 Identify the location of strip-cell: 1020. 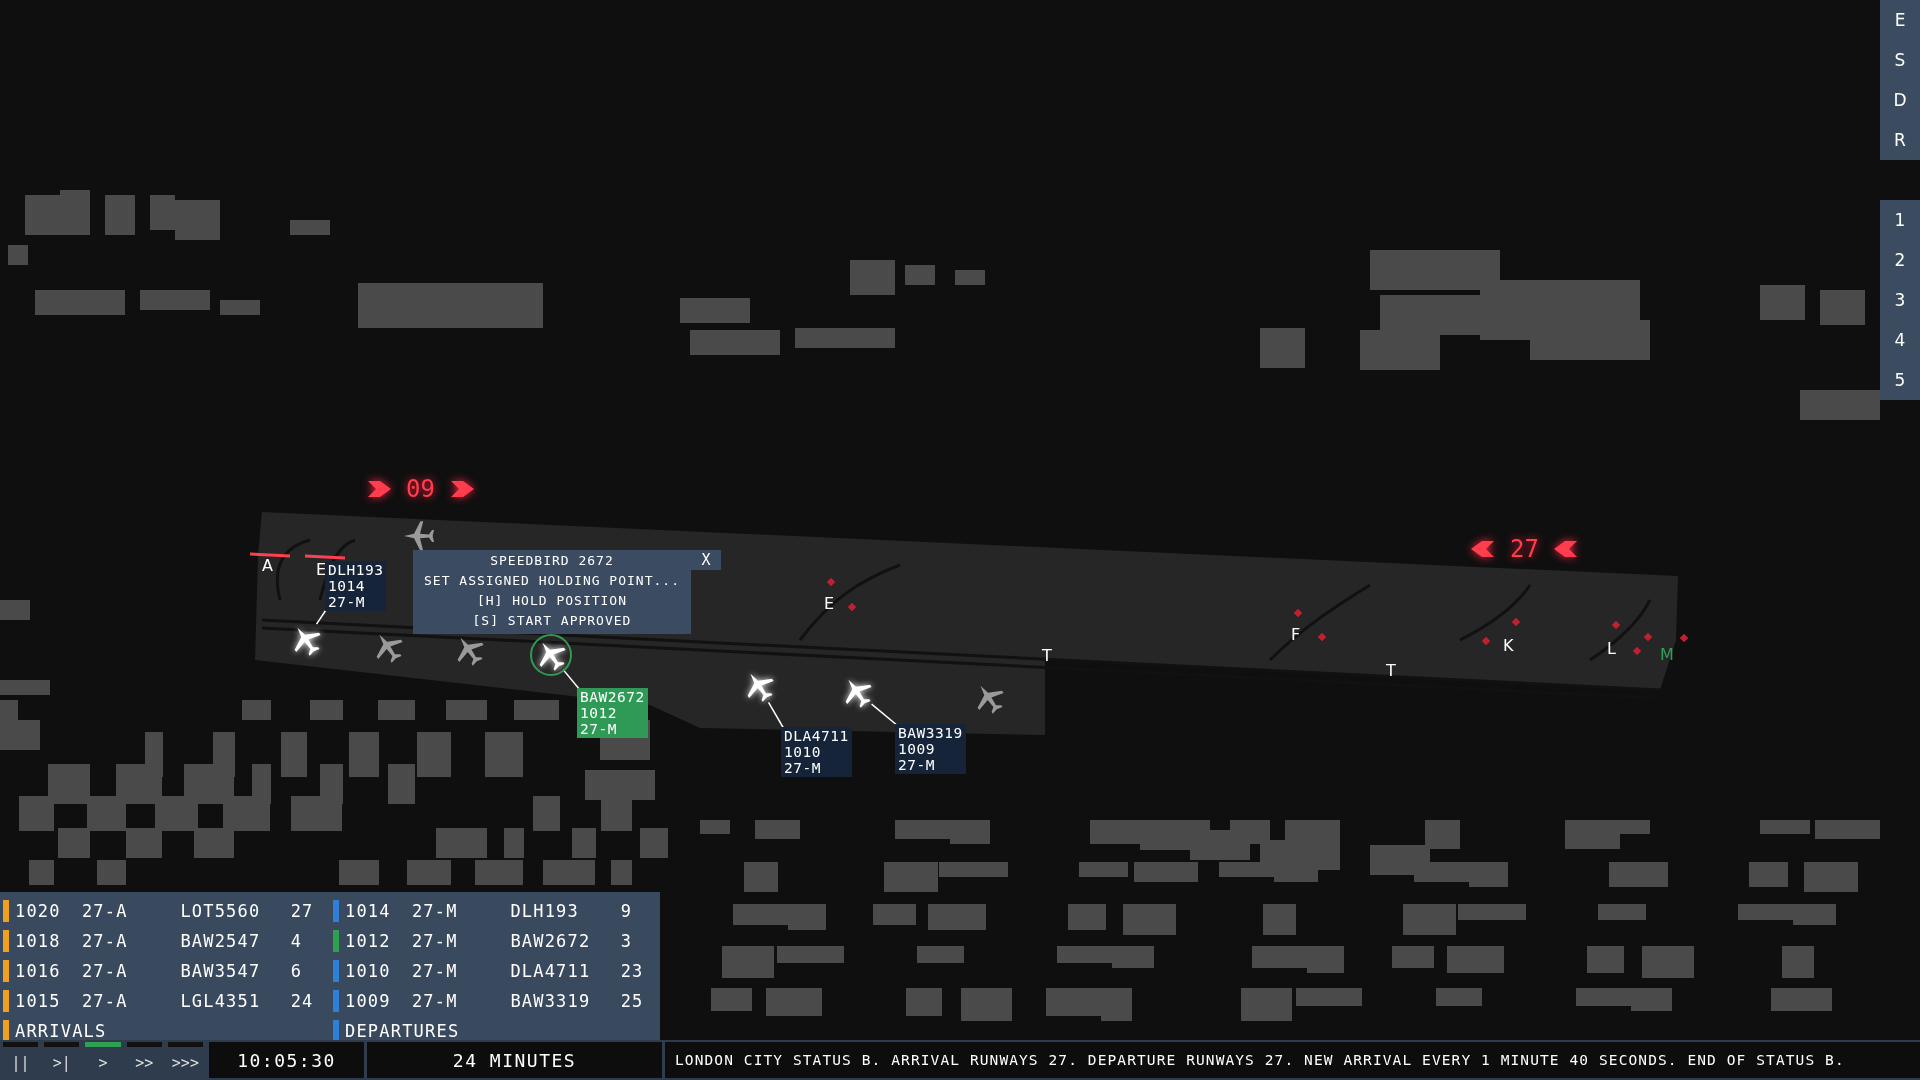
(48, 911).